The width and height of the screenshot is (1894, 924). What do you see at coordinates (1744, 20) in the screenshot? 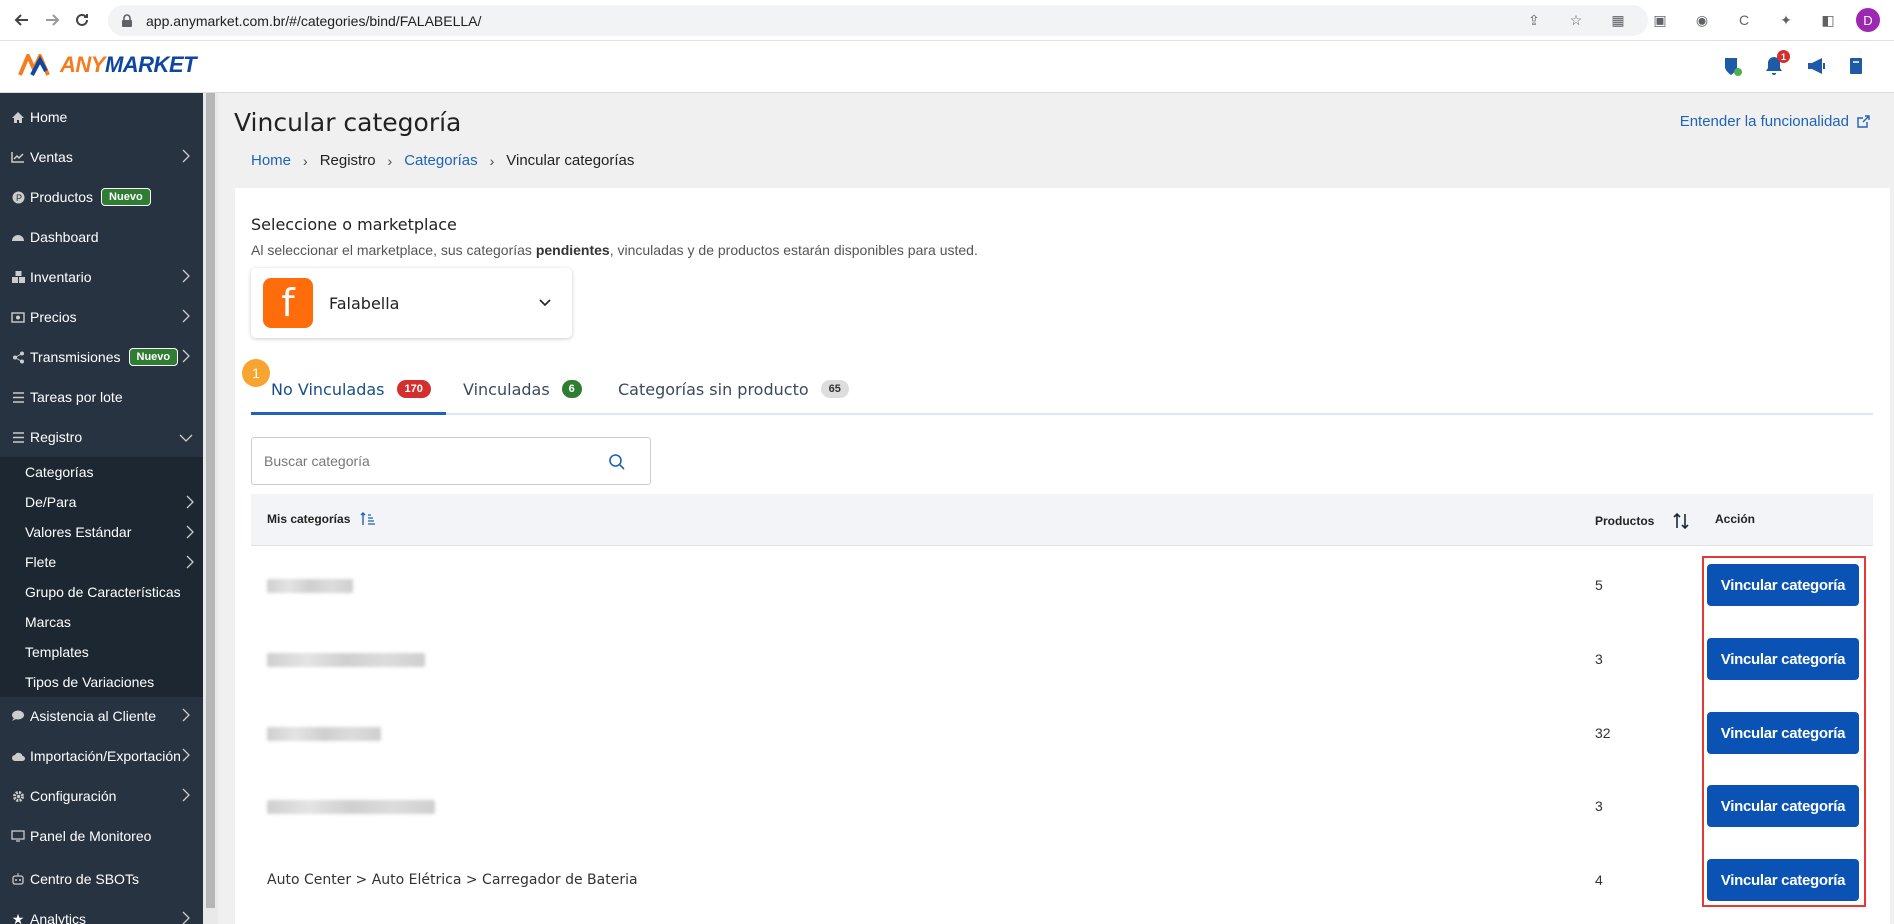
I see `extension-c-icon: C` at bounding box center [1744, 20].